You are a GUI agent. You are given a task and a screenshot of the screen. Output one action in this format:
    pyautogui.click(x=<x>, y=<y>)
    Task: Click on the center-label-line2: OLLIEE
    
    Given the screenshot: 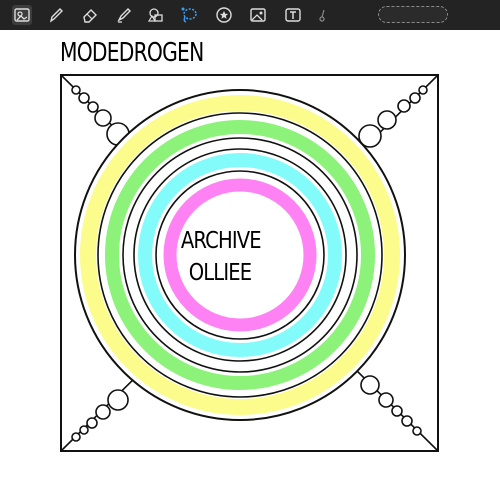 What is the action you would take?
    pyautogui.click(x=220, y=273)
    